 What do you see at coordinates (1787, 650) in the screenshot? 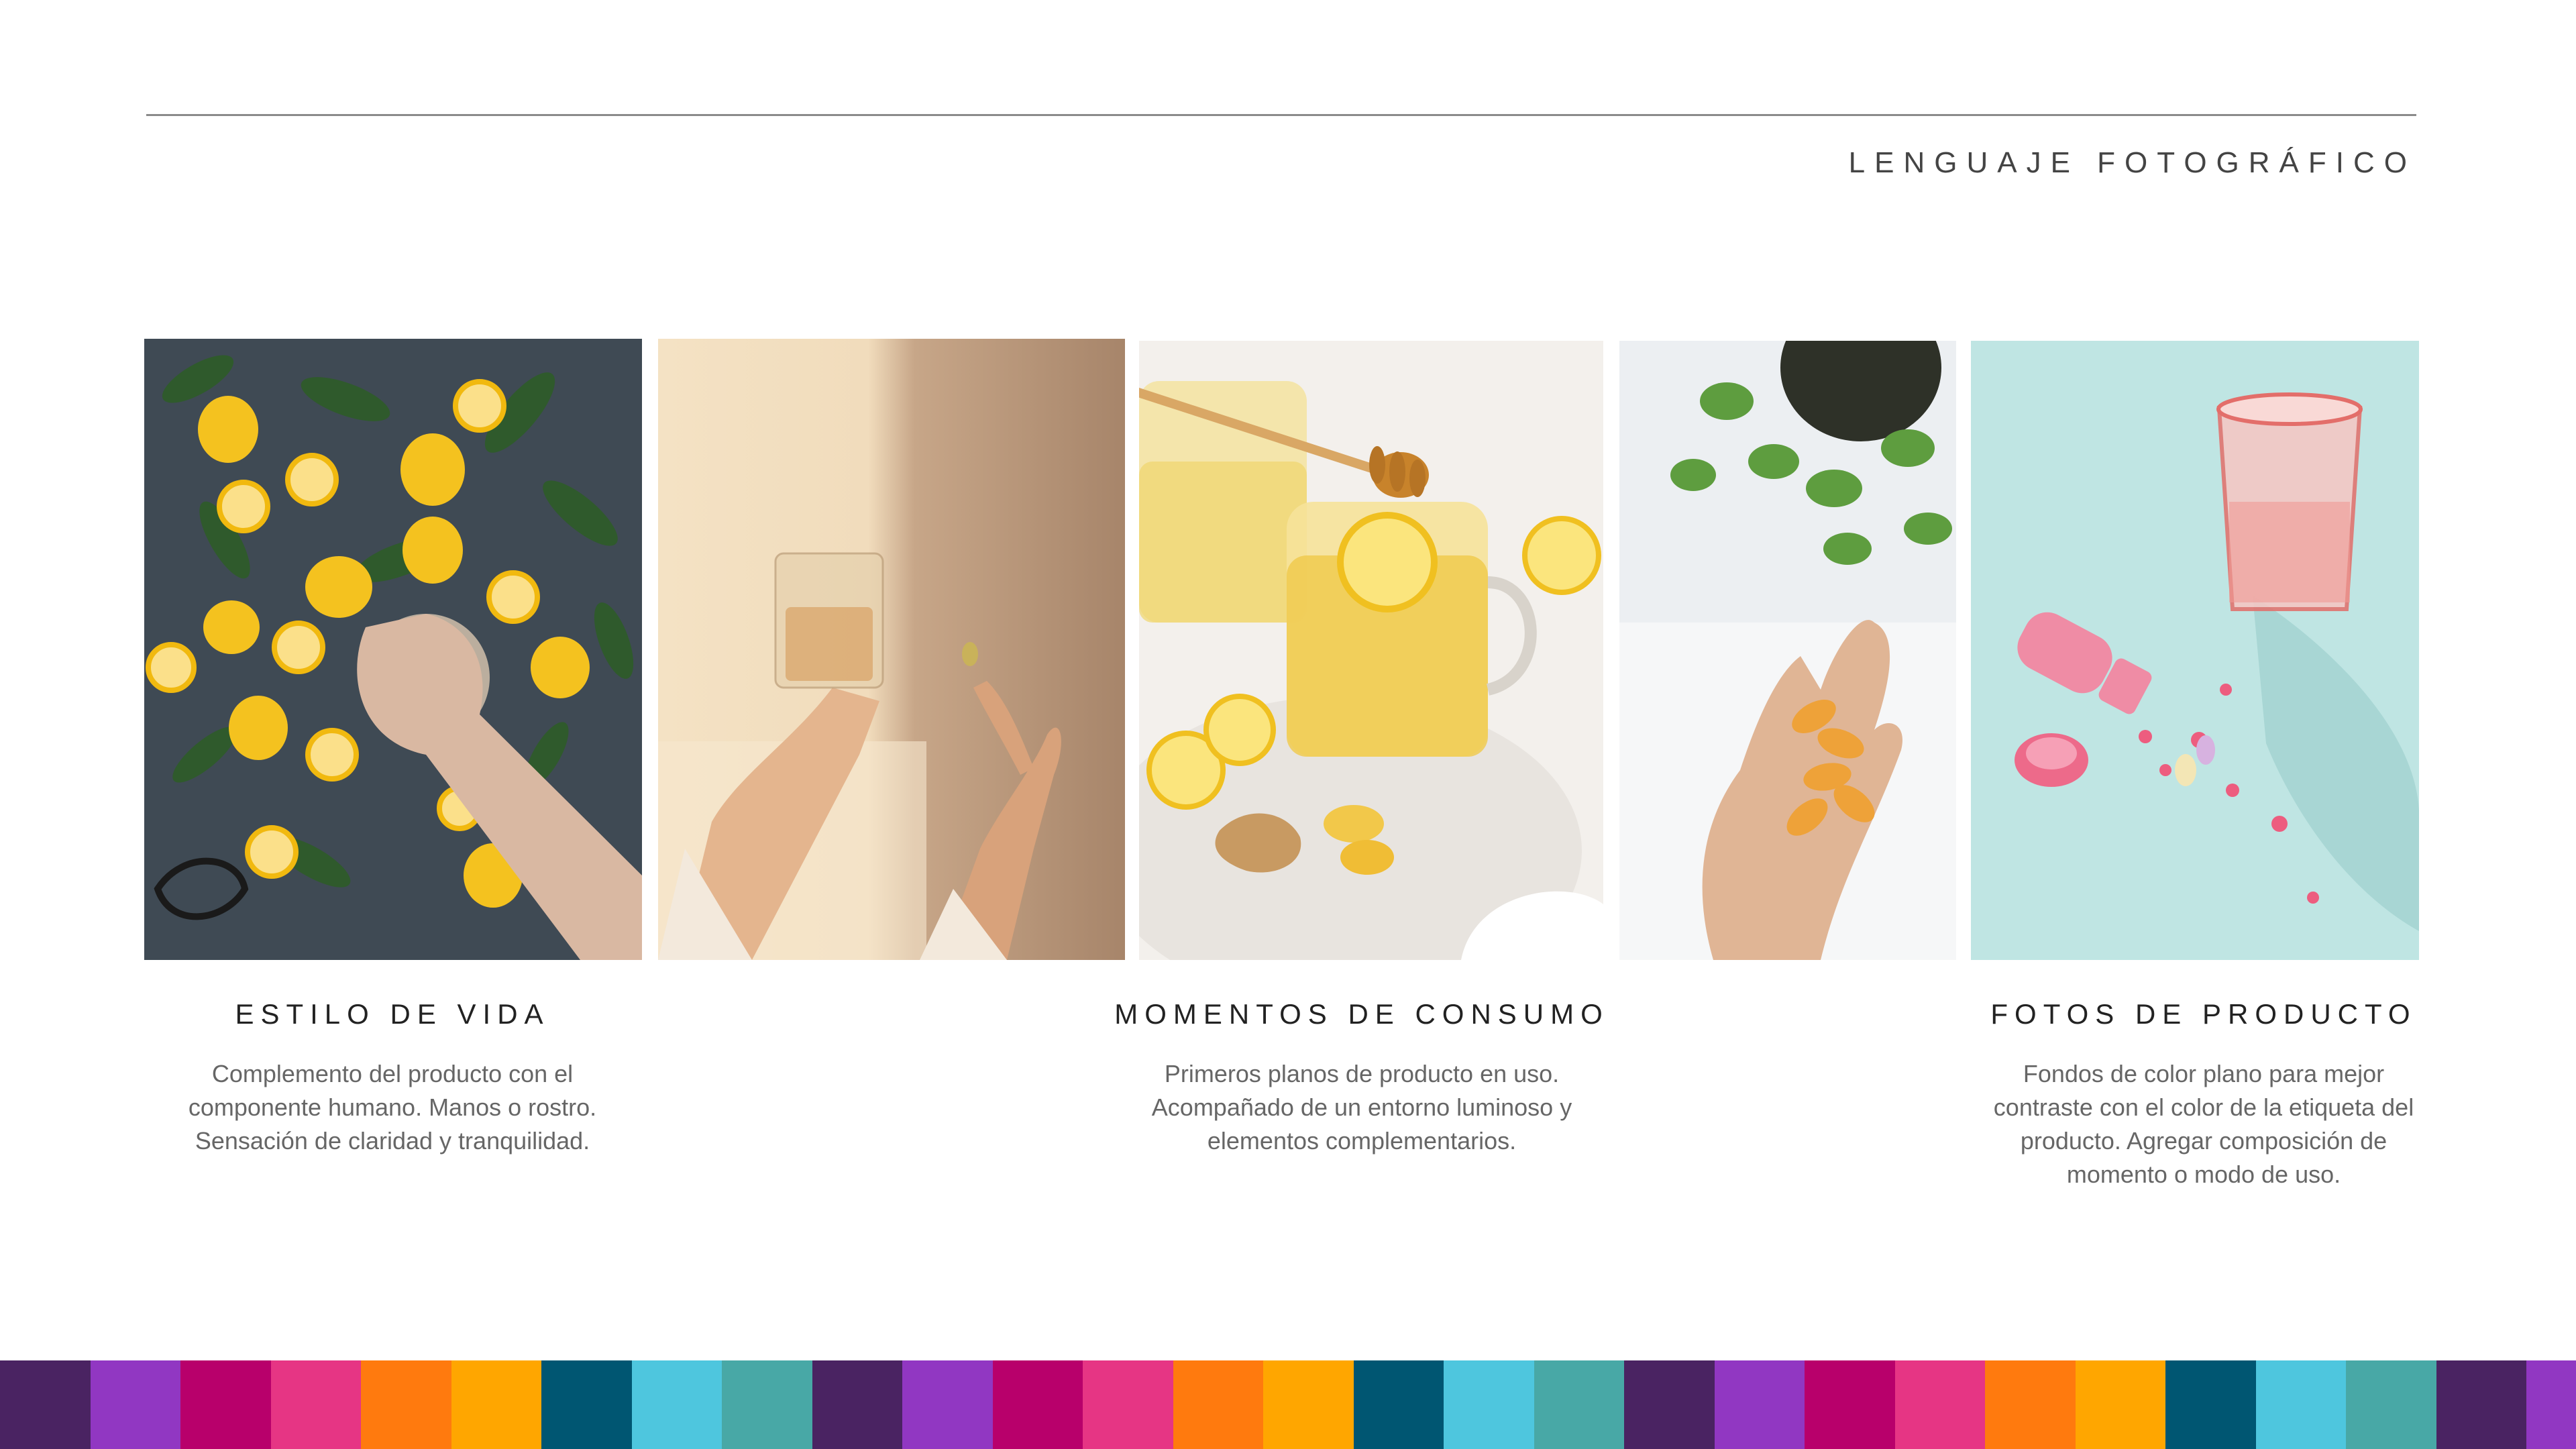
I see `consumption-capsules-photo` at bounding box center [1787, 650].